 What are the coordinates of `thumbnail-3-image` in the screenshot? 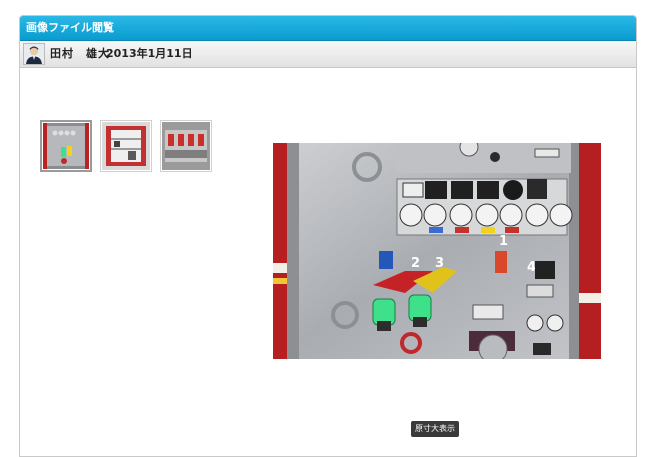 It's located at (186, 146).